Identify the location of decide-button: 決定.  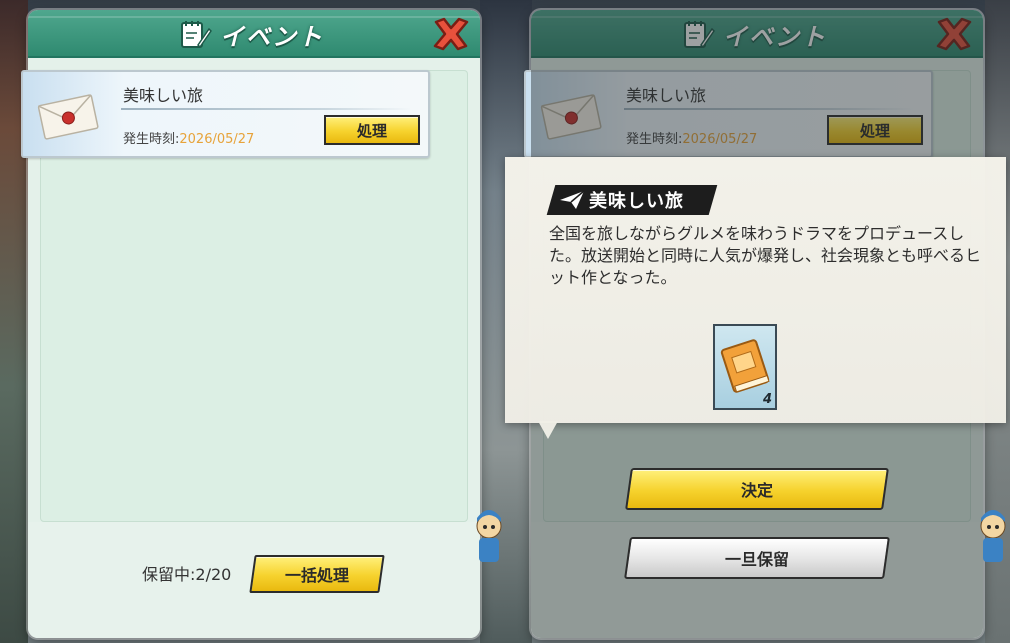
(757, 489).